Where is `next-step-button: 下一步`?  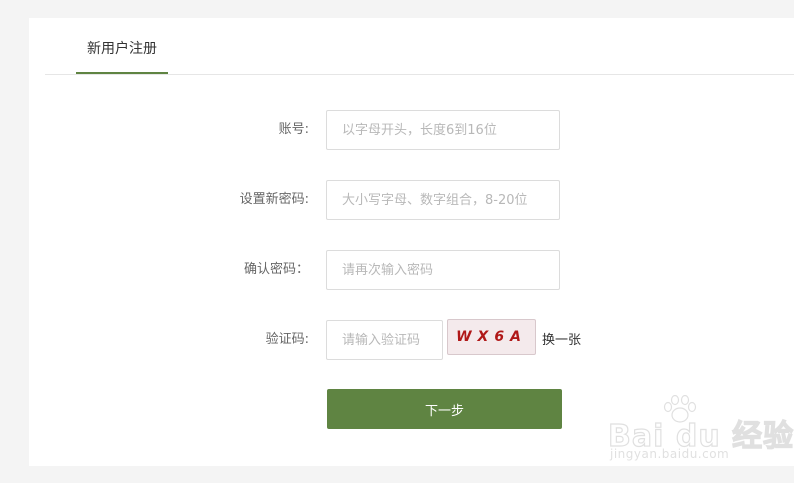
next-step-button: 下一步 is located at coordinates (444, 409).